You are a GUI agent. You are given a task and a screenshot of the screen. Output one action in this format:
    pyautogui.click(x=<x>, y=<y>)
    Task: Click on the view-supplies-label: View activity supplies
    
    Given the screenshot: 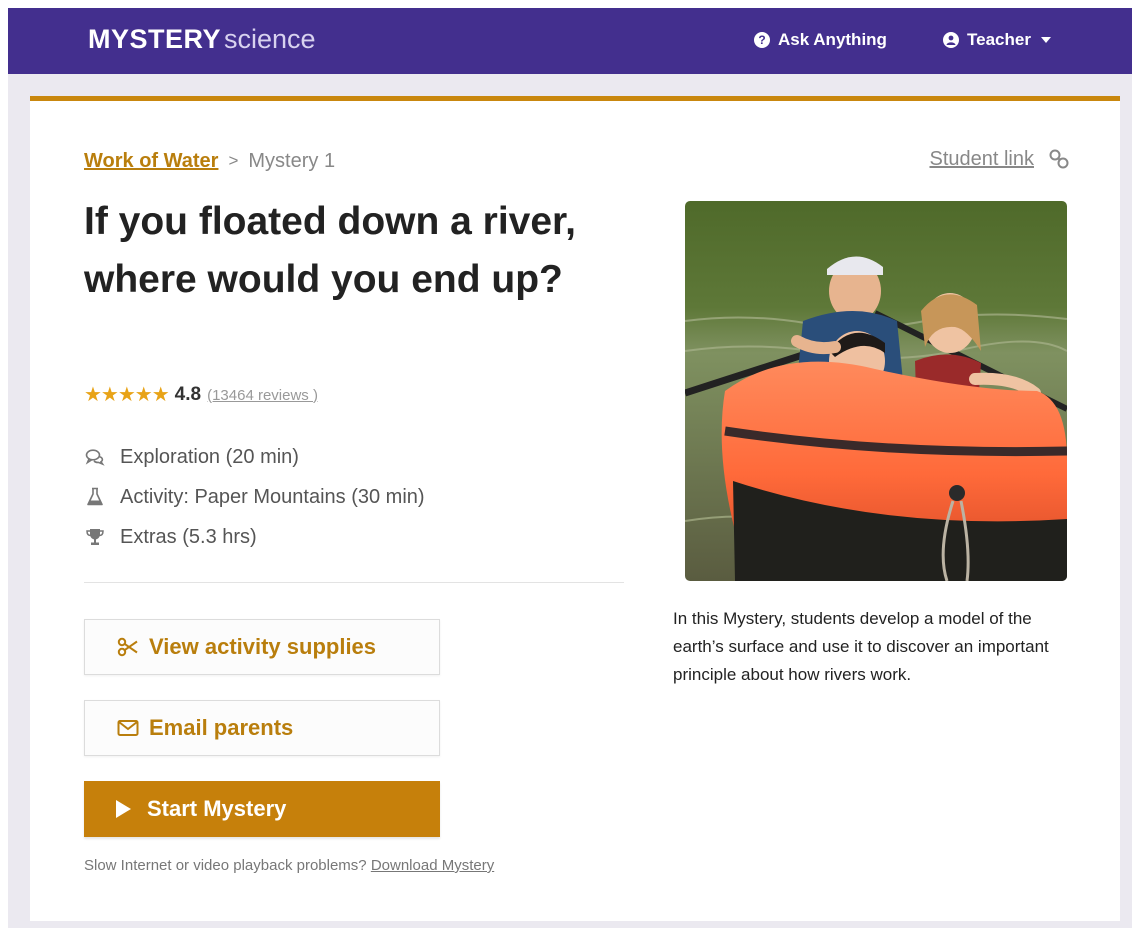 What is the action you would take?
    pyautogui.click(x=263, y=646)
    